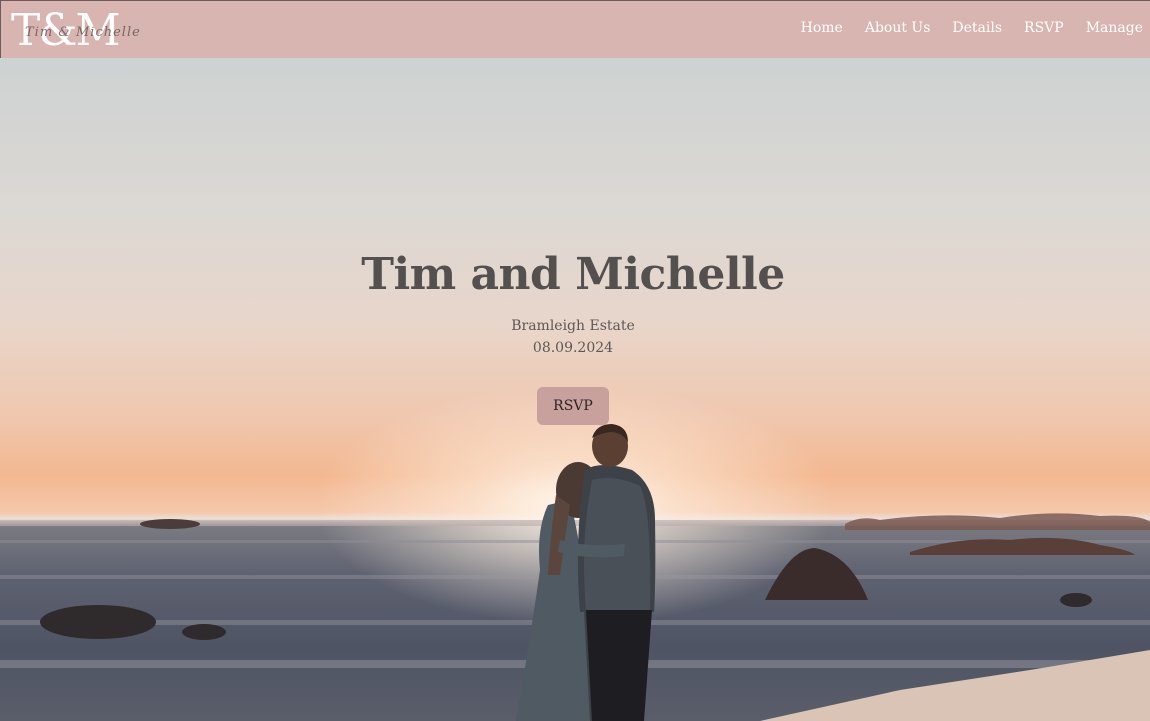 Image resolution: width=1150 pixels, height=721 pixels. What do you see at coordinates (977, 28) in the screenshot?
I see `nav-link-details: Details` at bounding box center [977, 28].